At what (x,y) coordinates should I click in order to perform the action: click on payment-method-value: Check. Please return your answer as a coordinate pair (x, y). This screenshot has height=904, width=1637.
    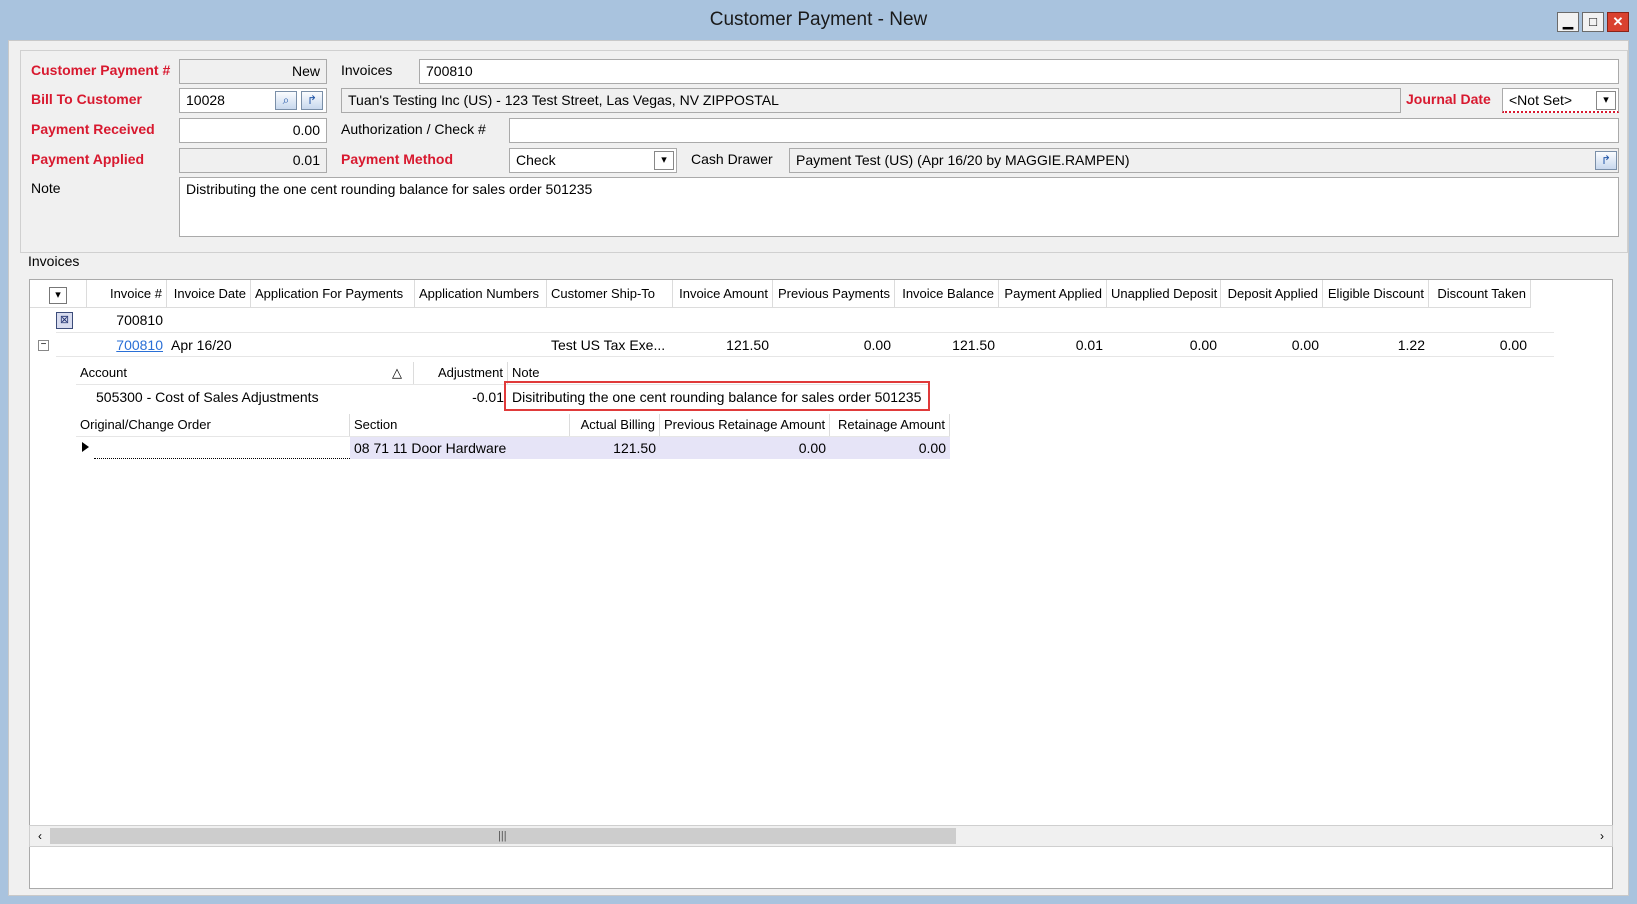
    Looking at the image, I should click on (536, 160).